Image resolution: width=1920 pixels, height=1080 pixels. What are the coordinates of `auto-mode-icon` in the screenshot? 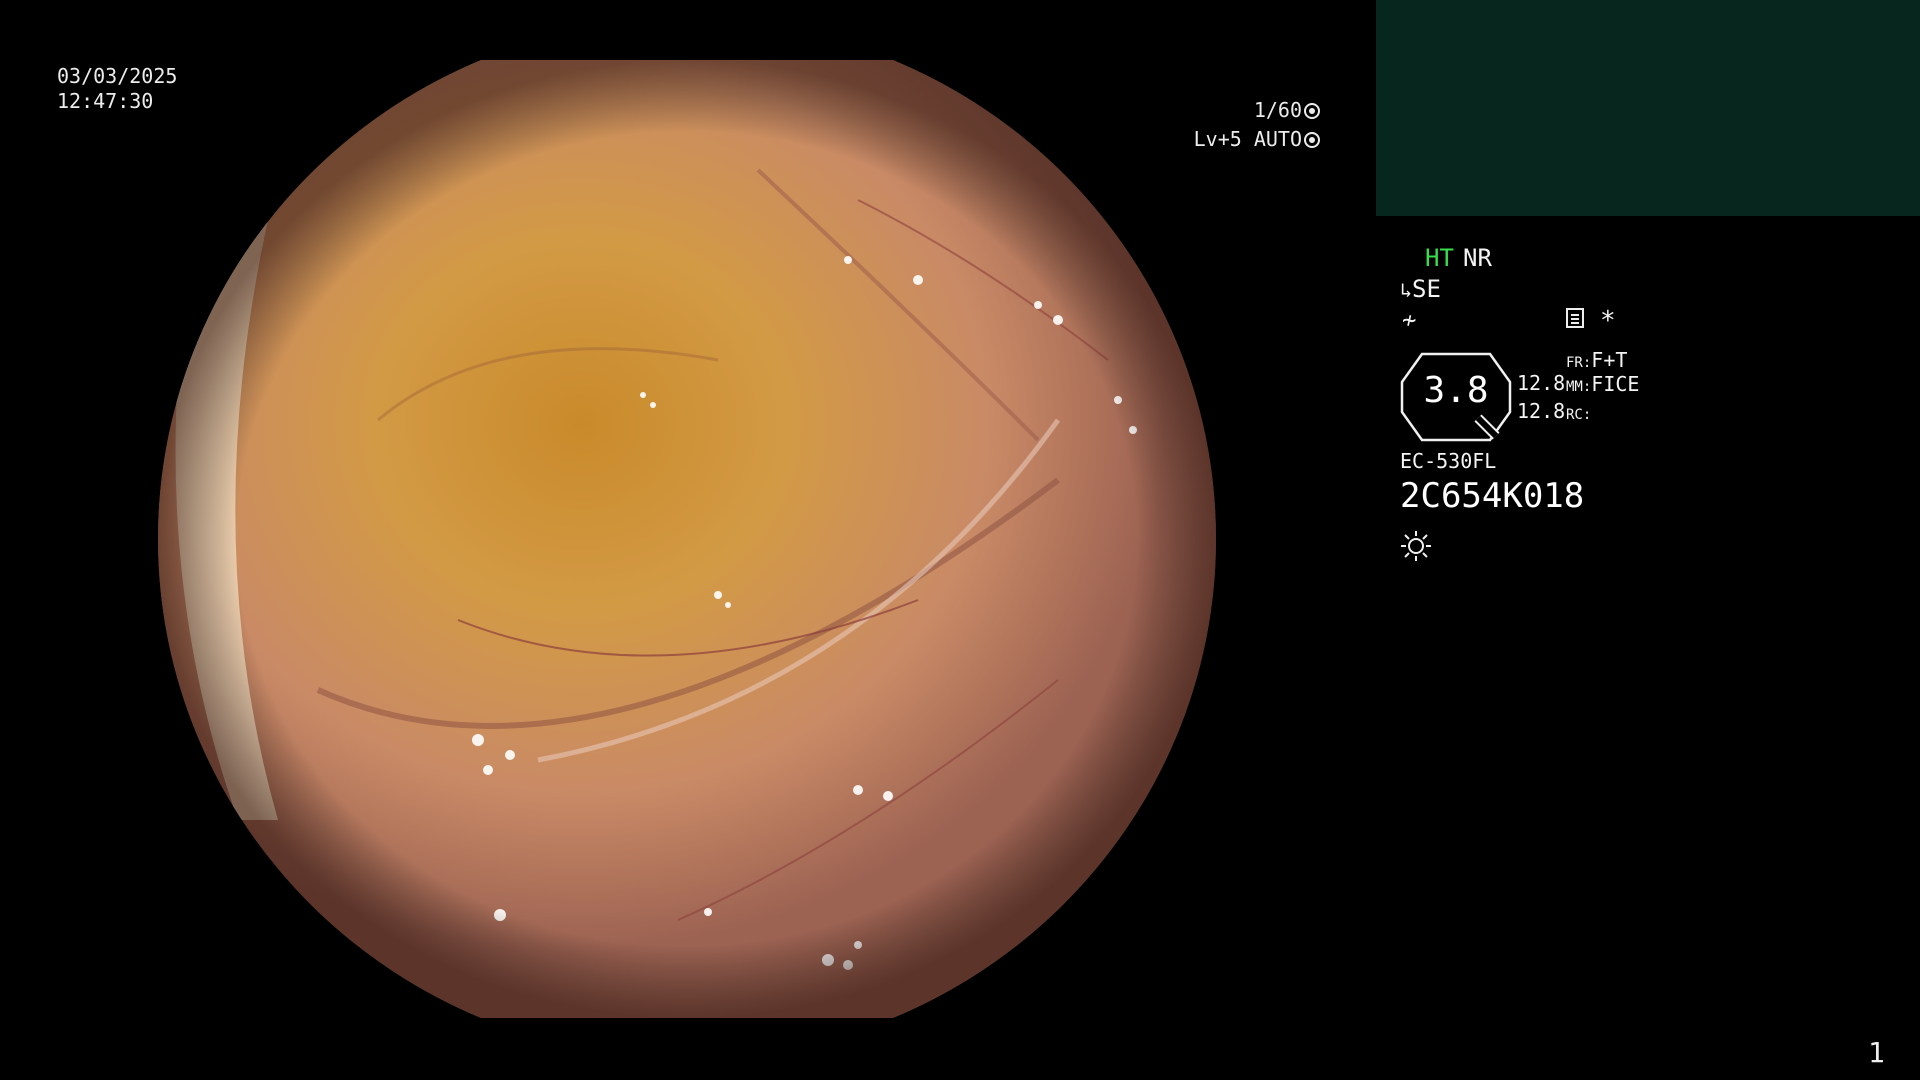 It's located at (1312, 140).